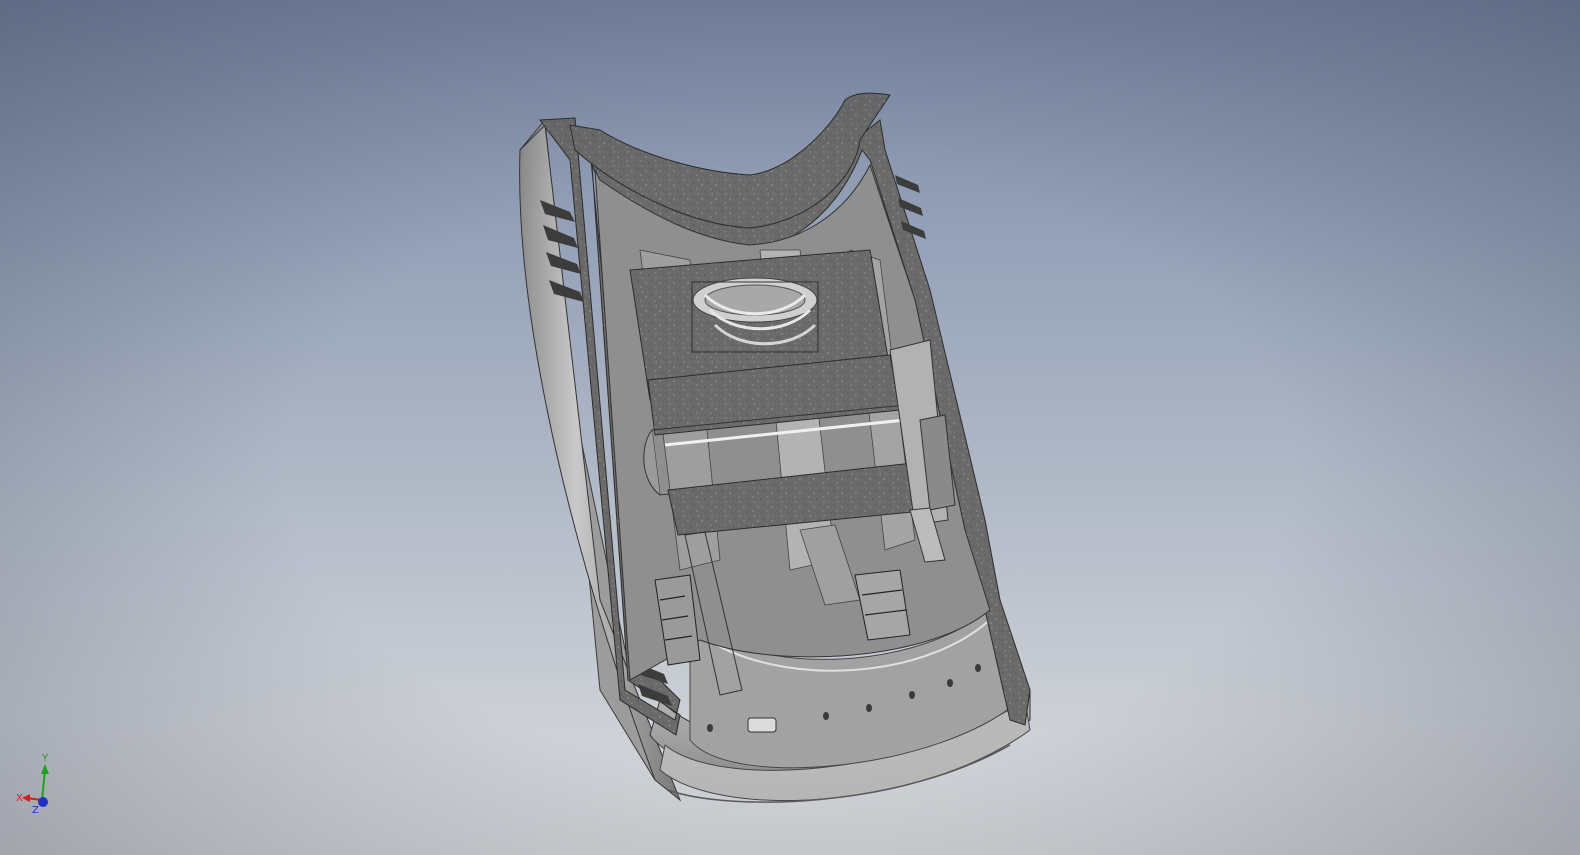  I want to click on z-axis-dot, so click(43, 802).